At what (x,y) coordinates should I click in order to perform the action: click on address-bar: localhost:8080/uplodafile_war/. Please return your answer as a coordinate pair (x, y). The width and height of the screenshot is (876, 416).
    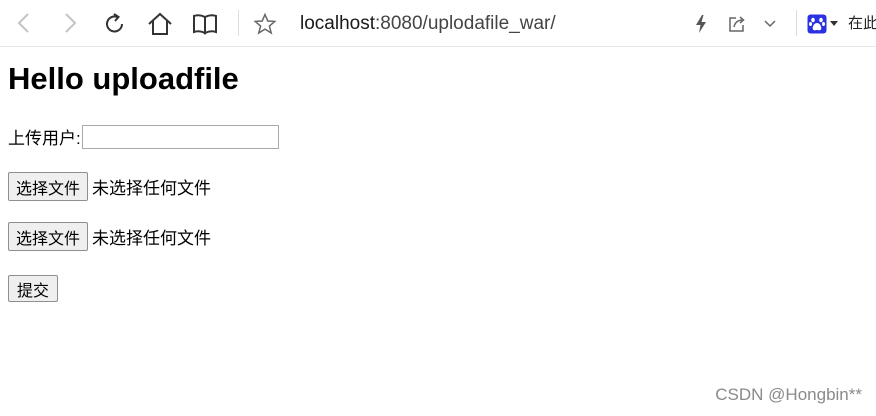
    Looking at the image, I should click on (428, 24).